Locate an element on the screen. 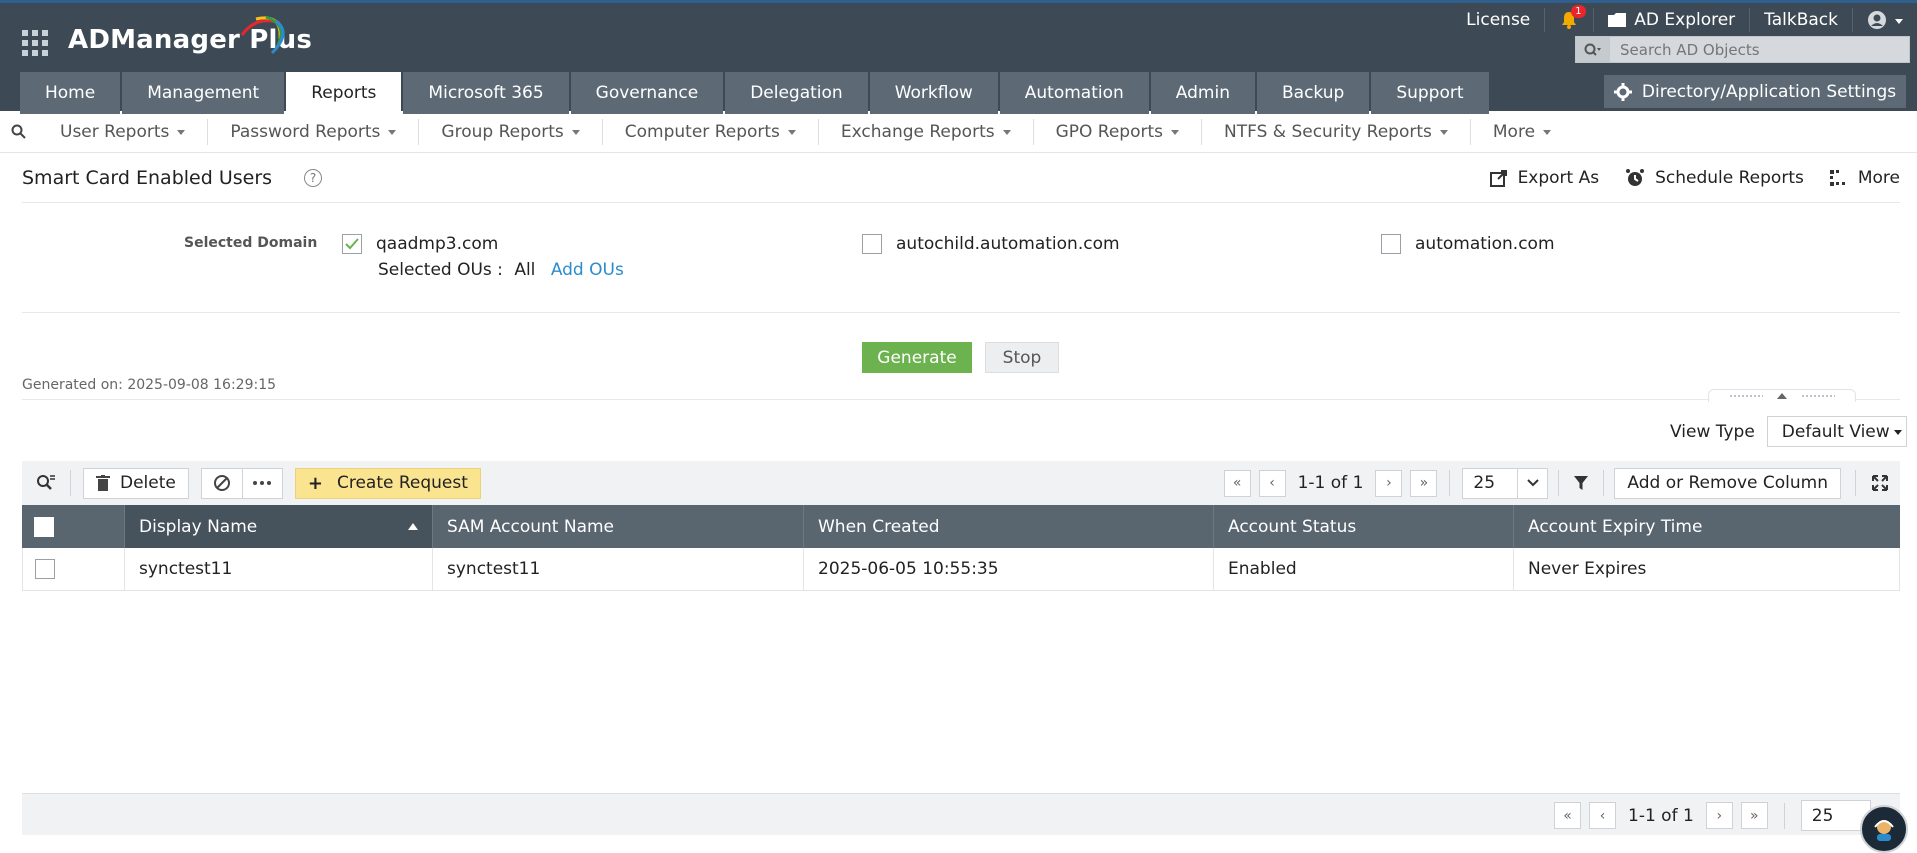 The width and height of the screenshot is (1917, 853). subnav-group-reports: Group Reports is located at coordinates (511, 131).